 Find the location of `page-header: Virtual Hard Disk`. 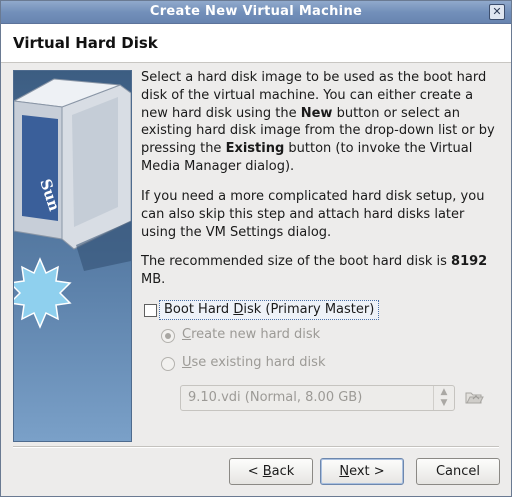

page-header: Virtual Hard Disk is located at coordinates (256, 43).